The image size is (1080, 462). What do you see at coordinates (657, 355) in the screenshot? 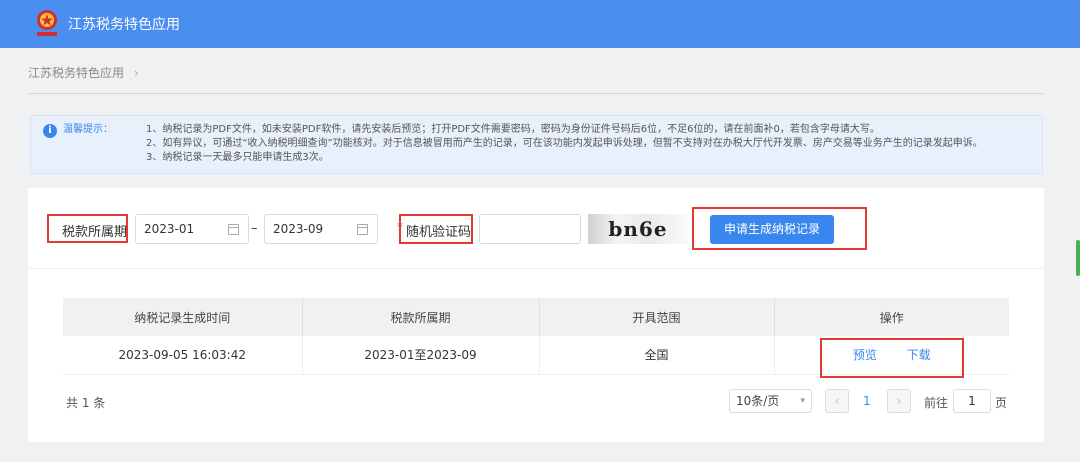
I see `cell-scope: 全国` at bounding box center [657, 355].